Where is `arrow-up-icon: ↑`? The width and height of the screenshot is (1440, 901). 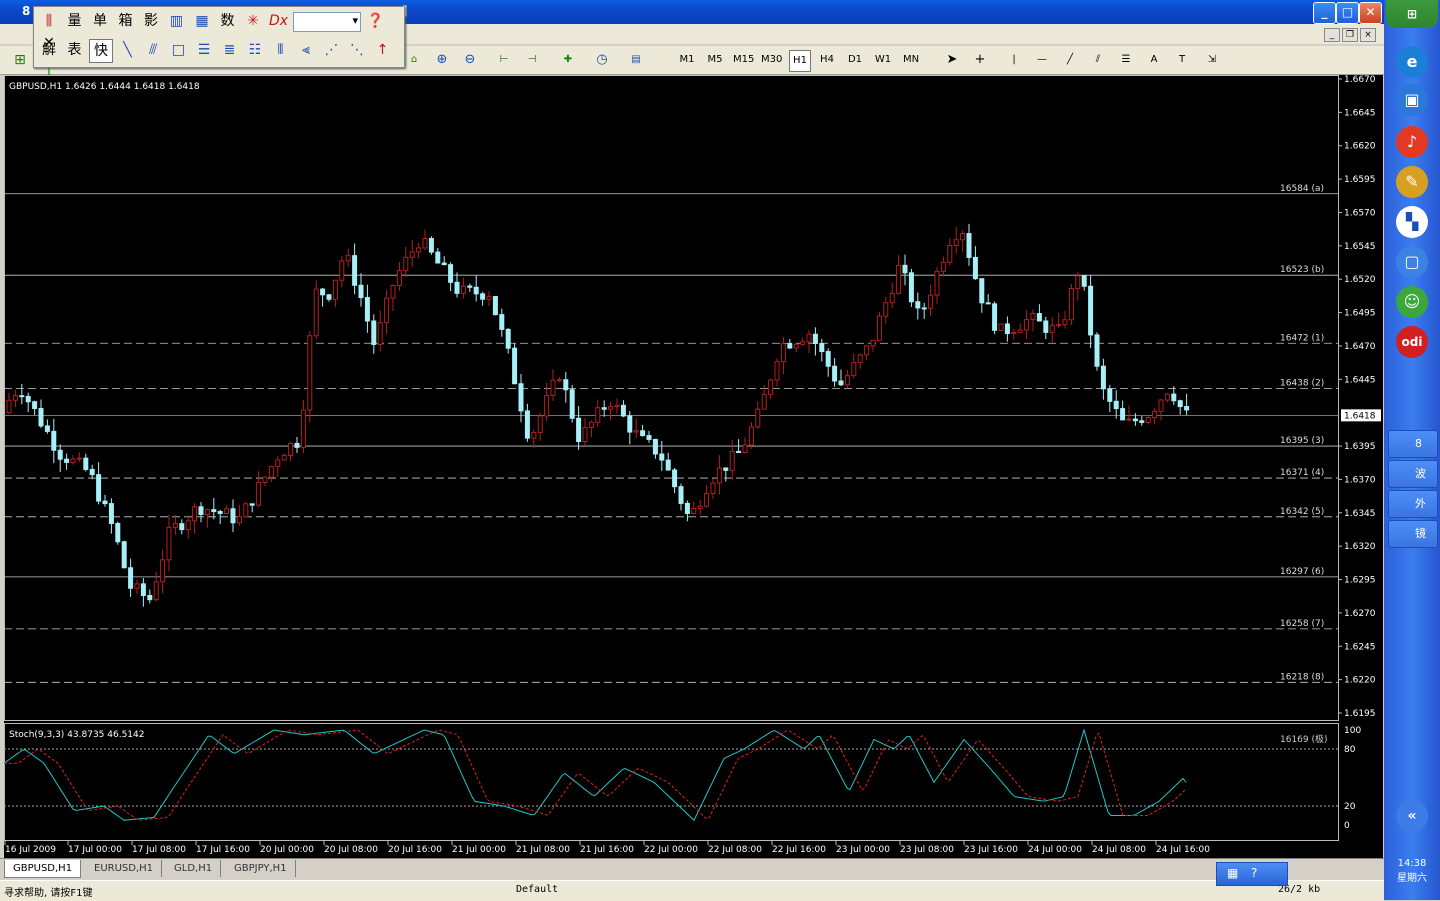
arrow-up-icon: ↑ is located at coordinates (383, 50).